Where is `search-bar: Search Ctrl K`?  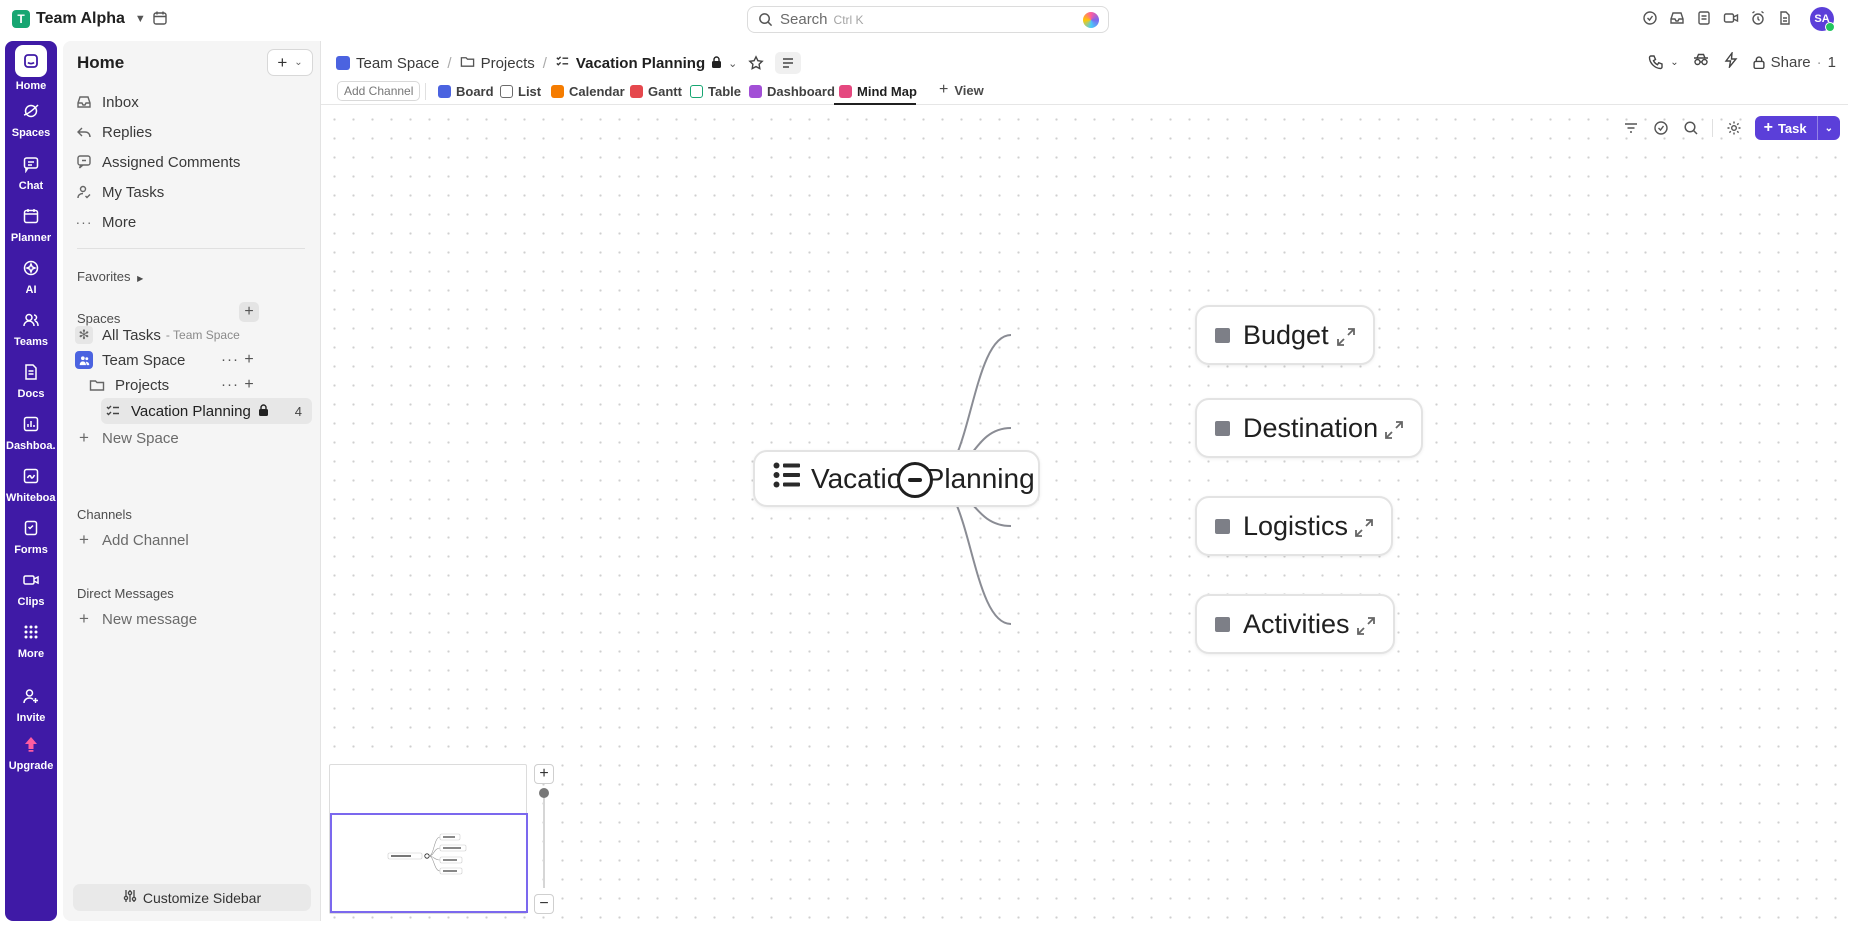 search-bar: Search Ctrl K is located at coordinates (928, 19).